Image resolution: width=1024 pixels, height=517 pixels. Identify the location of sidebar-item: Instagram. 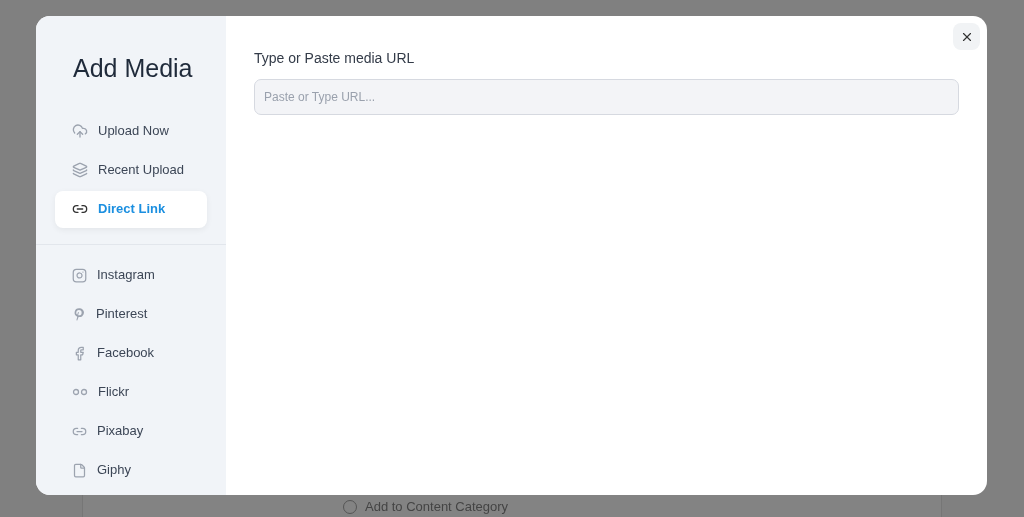
(131, 275).